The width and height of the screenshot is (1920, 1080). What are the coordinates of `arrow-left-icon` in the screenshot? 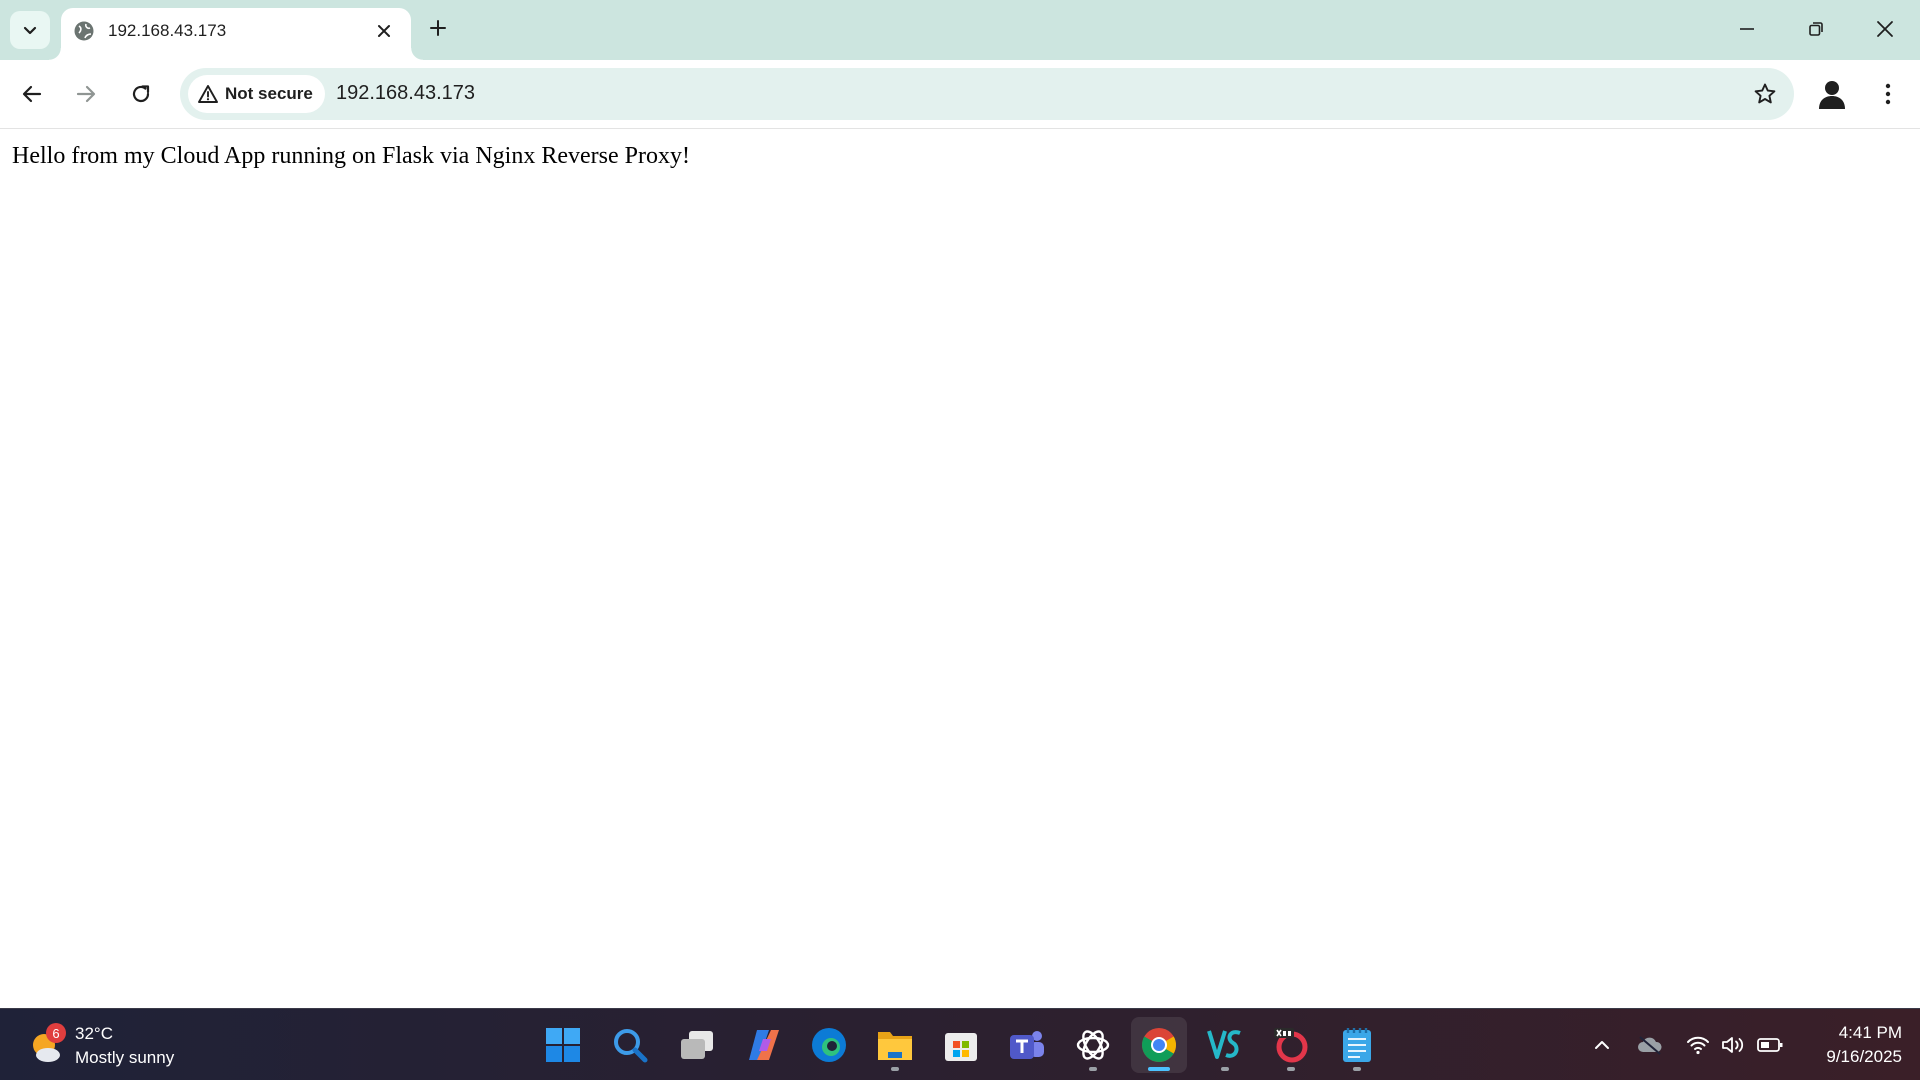 It's located at (32, 94).